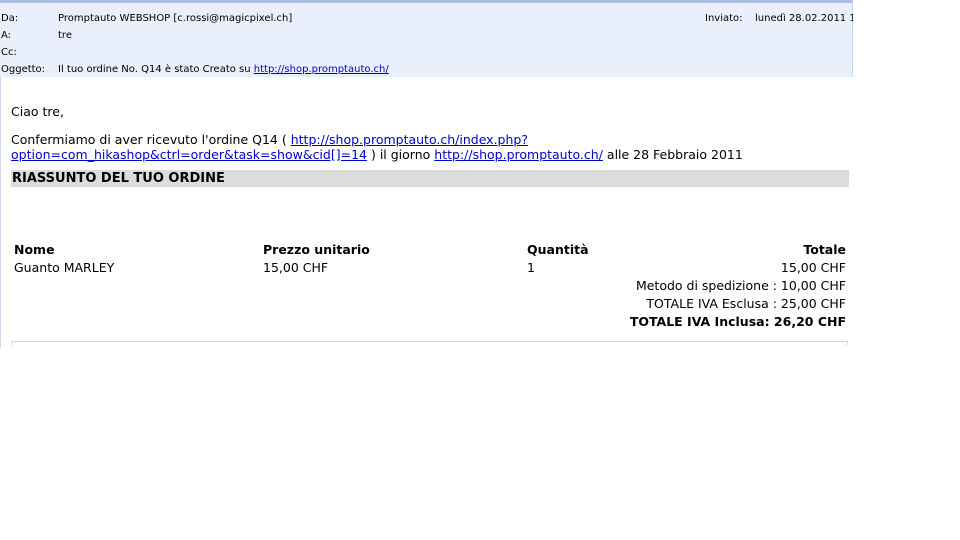  Describe the element at coordinates (737, 321) in the screenshot. I see `total-incl-vat: TOTALE IVA Inclusa: 26,20 CHF` at that location.